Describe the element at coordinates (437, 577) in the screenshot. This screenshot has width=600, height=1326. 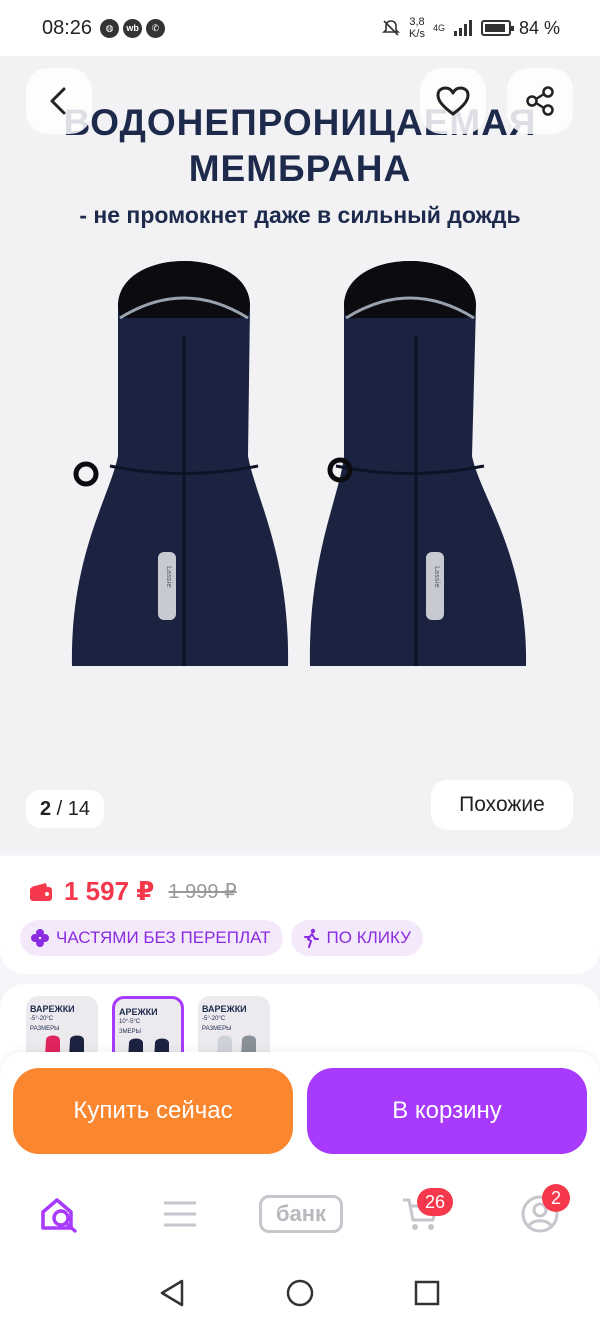
I see `brand-tag-right: Lassie` at that location.